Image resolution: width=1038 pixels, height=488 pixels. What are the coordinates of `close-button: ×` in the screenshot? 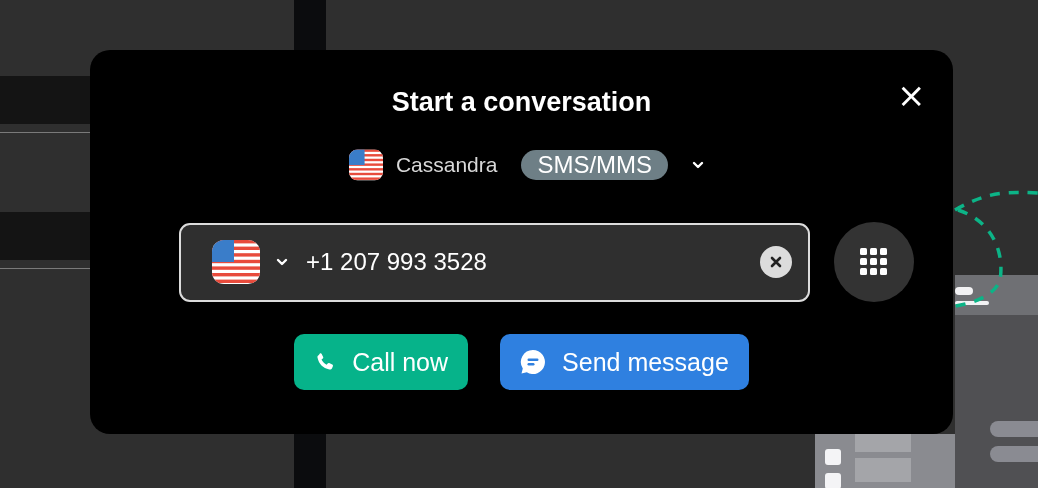 It's located at (910, 95).